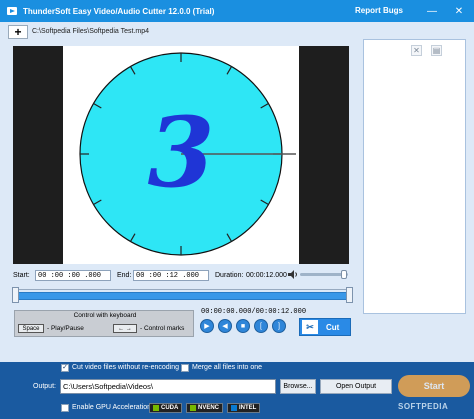 The height and width of the screenshot is (419, 474). Describe the element at coordinates (324, 155) in the screenshot. I see `letterbox-right` at that location.